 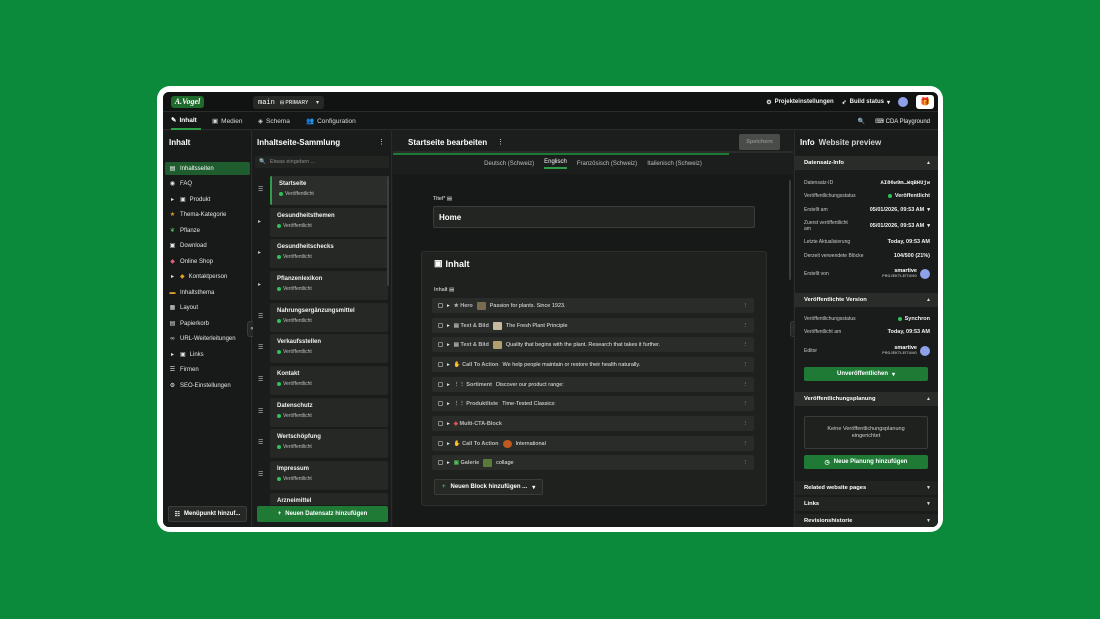 I want to click on sidebar-item-papierkorb: ▤ Papierkorb, so click(x=207, y=323).